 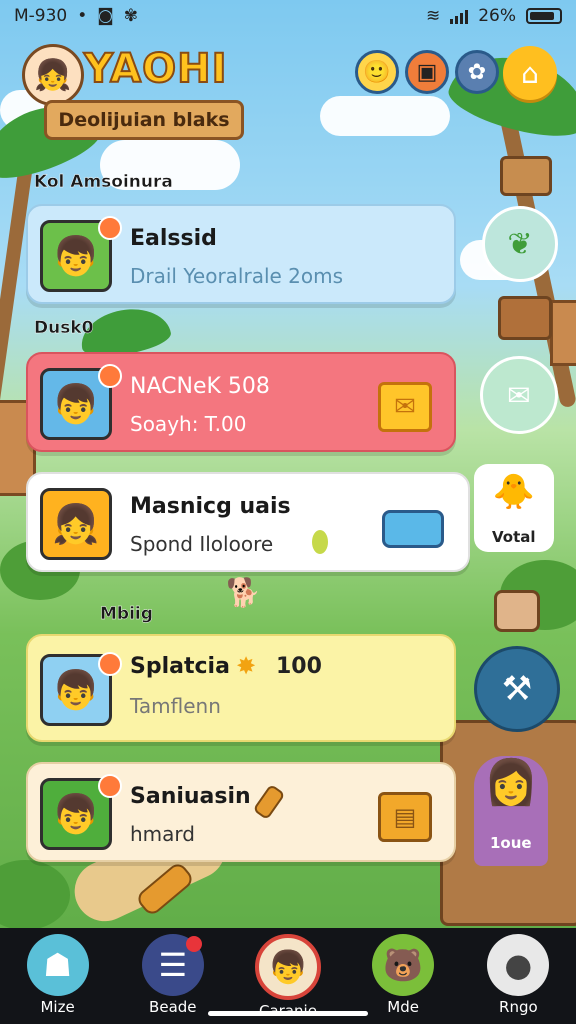 I want to click on gold-crate-icon: ▤, so click(x=405, y=817).